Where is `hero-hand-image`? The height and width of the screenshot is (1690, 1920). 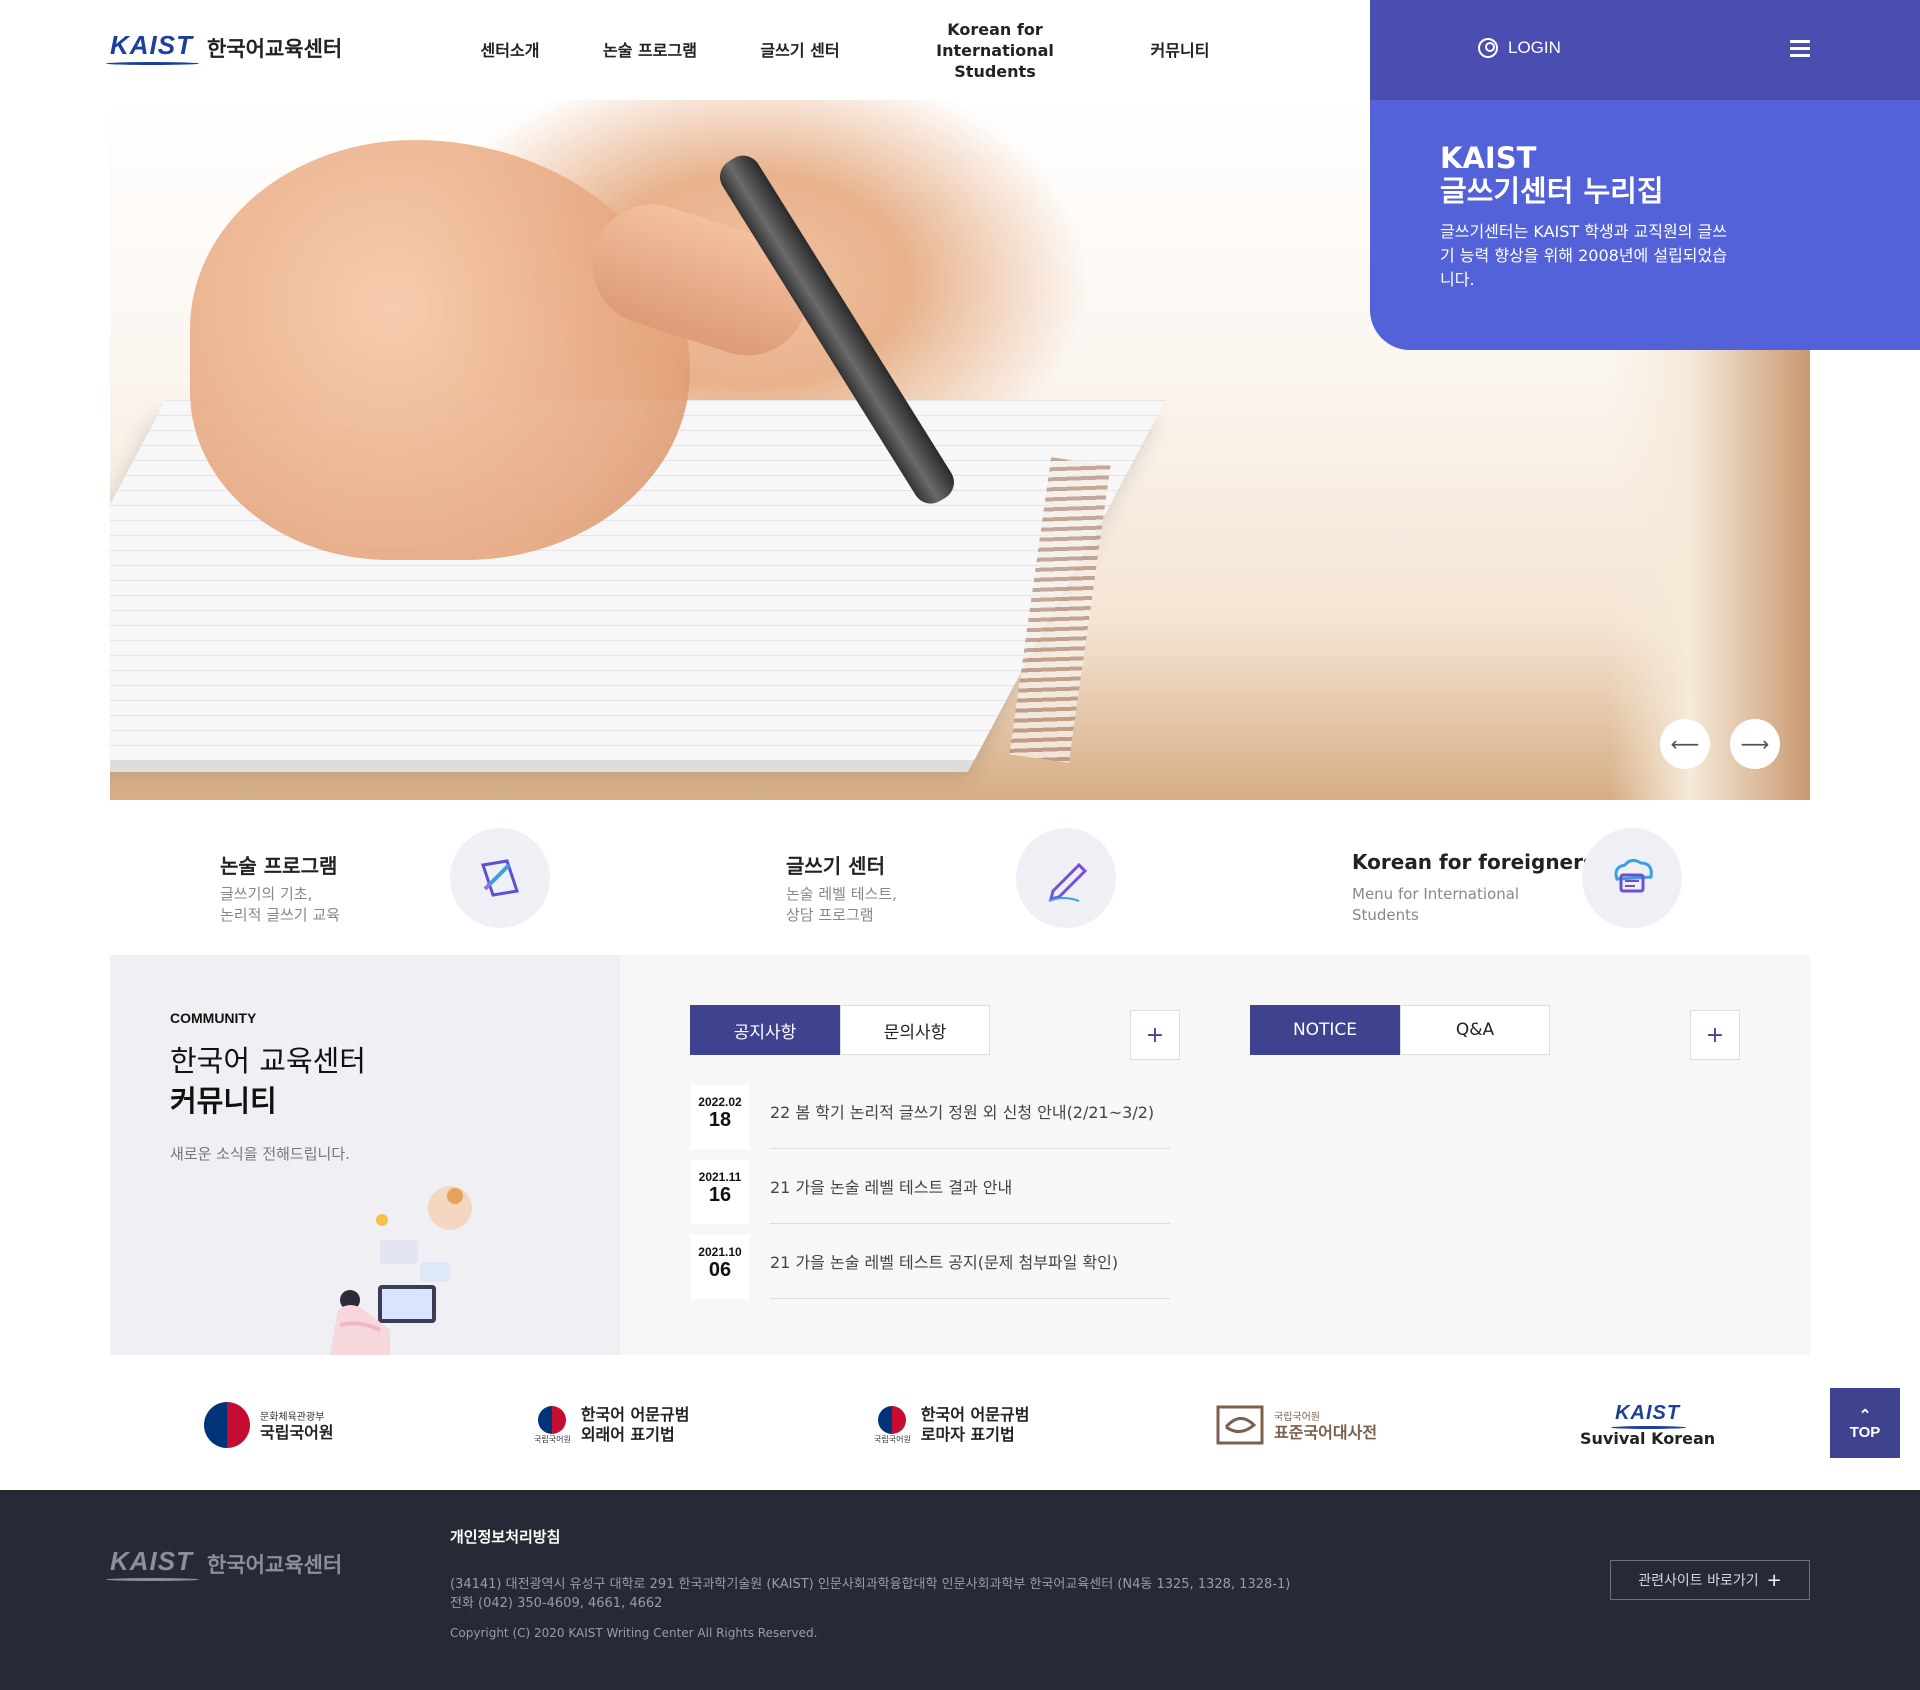 hero-hand-image is located at coordinates (440, 350).